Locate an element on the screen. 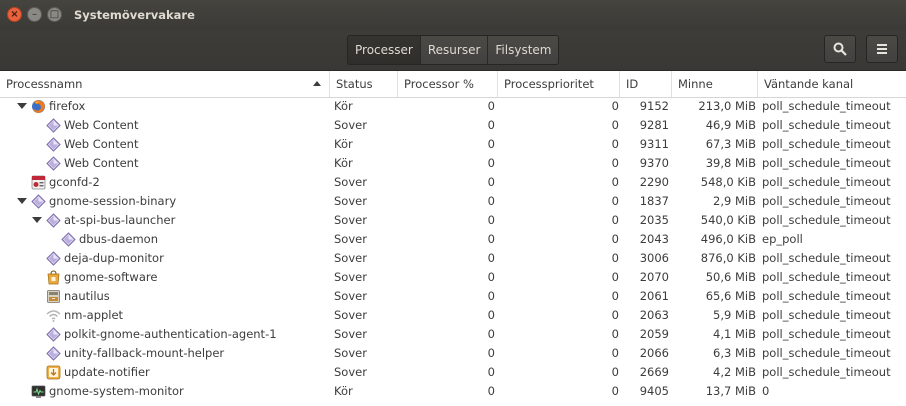  id-cell: 2035 is located at coordinates (654, 220).